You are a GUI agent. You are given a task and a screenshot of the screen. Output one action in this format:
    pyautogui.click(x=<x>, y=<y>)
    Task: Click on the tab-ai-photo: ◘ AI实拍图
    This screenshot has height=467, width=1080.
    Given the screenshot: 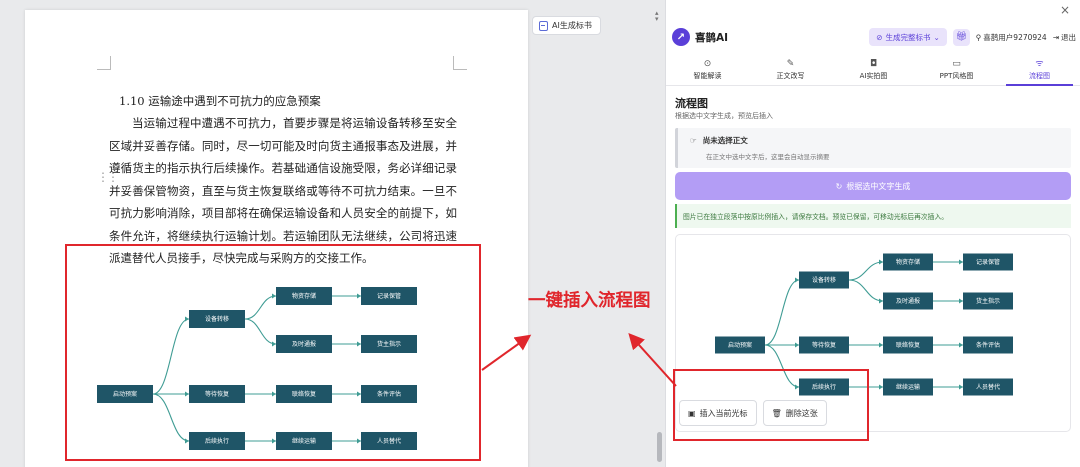 What is the action you would take?
    pyautogui.click(x=873, y=69)
    